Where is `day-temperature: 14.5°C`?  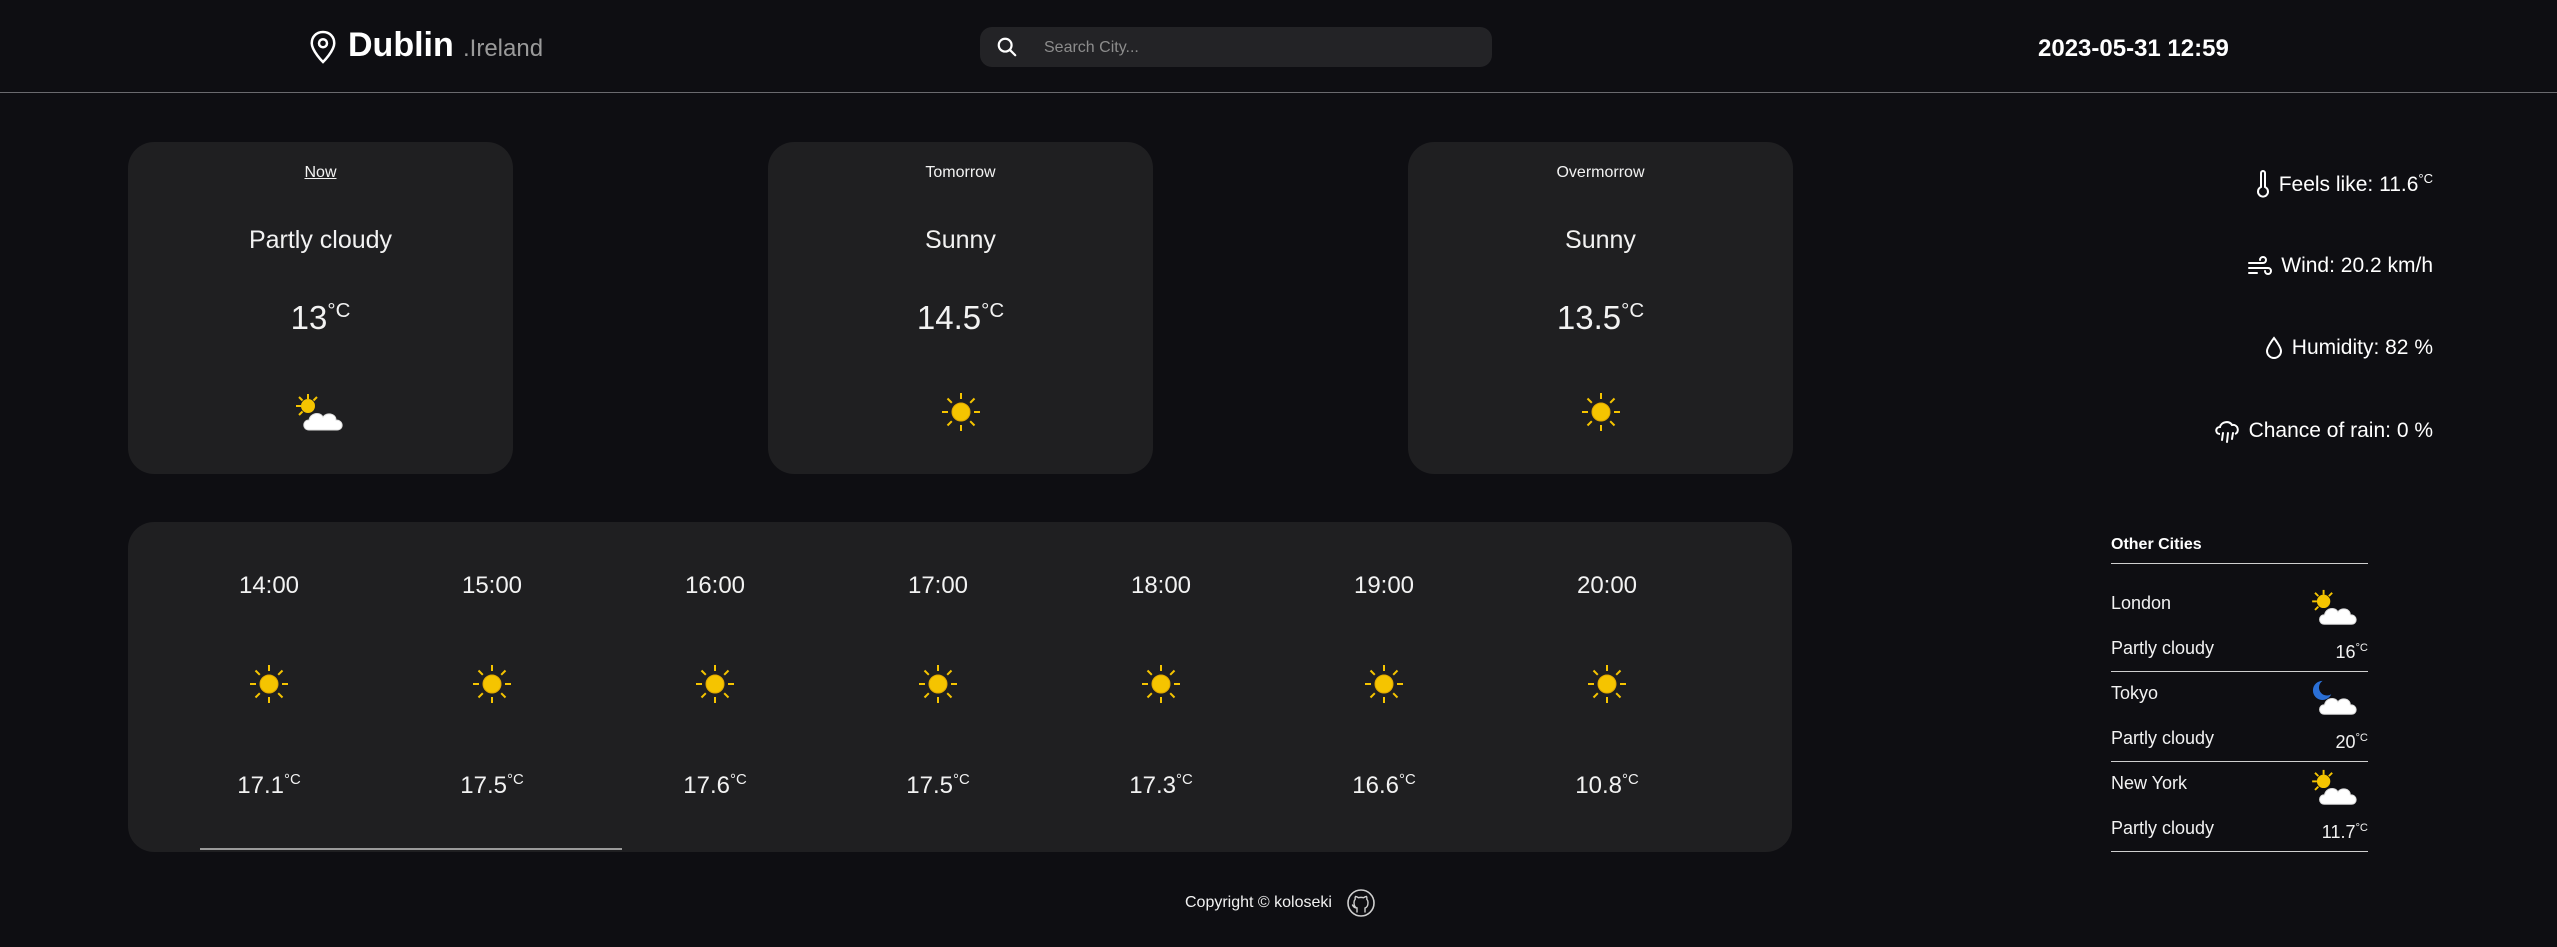 day-temperature: 14.5°C is located at coordinates (960, 317).